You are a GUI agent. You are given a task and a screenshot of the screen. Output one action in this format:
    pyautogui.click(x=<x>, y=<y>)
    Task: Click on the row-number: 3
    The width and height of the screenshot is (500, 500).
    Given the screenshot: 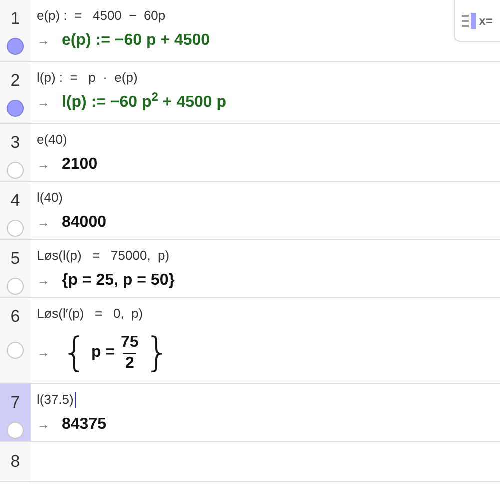 What is the action you would take?
    pyautogui.click(x=15, y=143)
    